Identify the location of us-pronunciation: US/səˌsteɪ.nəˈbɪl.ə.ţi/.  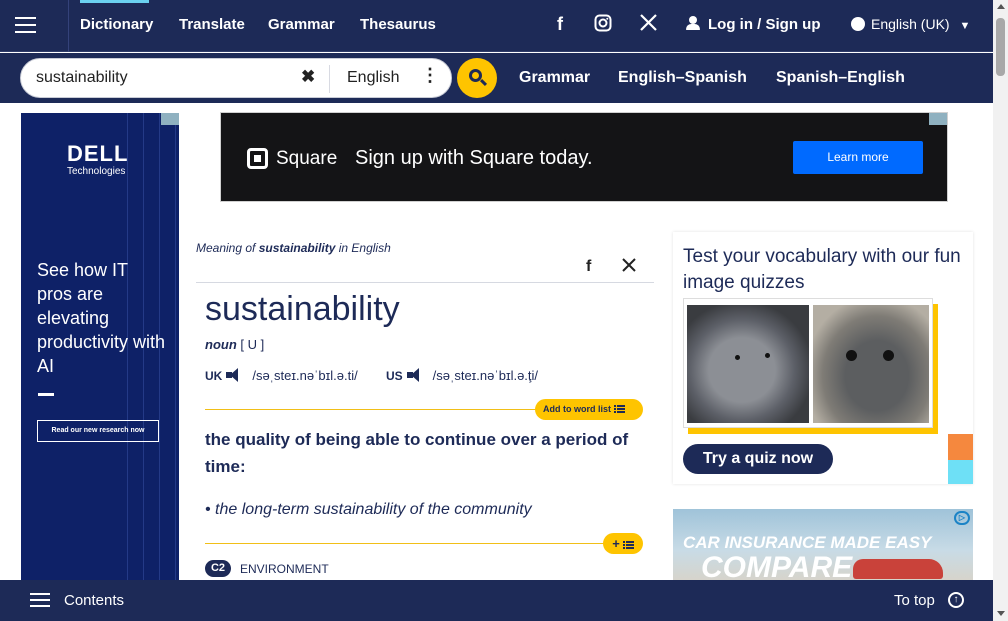
(462, 375).